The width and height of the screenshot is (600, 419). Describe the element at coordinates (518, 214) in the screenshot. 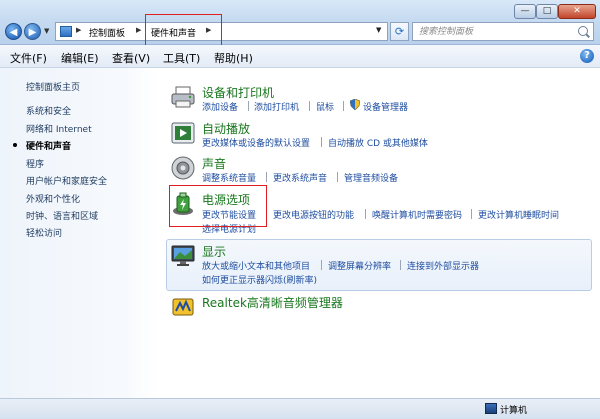

I see `link-change-sleep-time: 更改计算机睡眠时间` at that location.